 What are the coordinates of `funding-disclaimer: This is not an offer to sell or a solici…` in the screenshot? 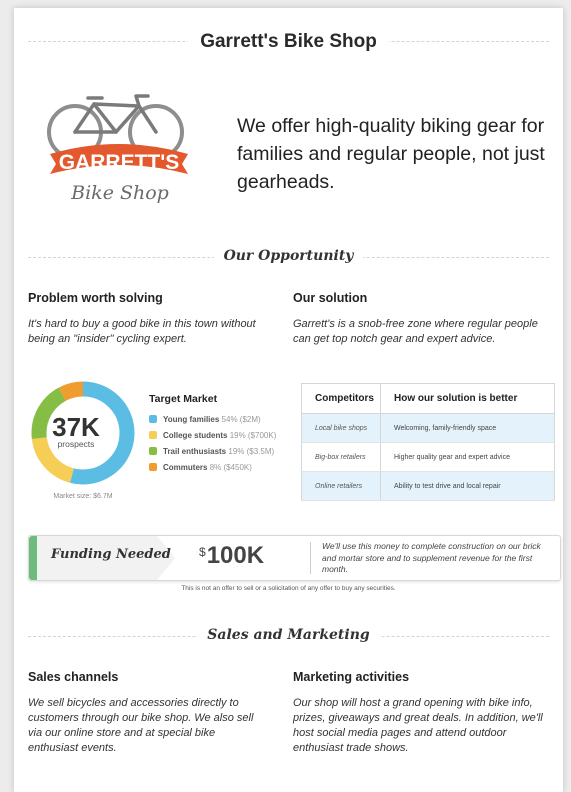 It's located at (288, 588).